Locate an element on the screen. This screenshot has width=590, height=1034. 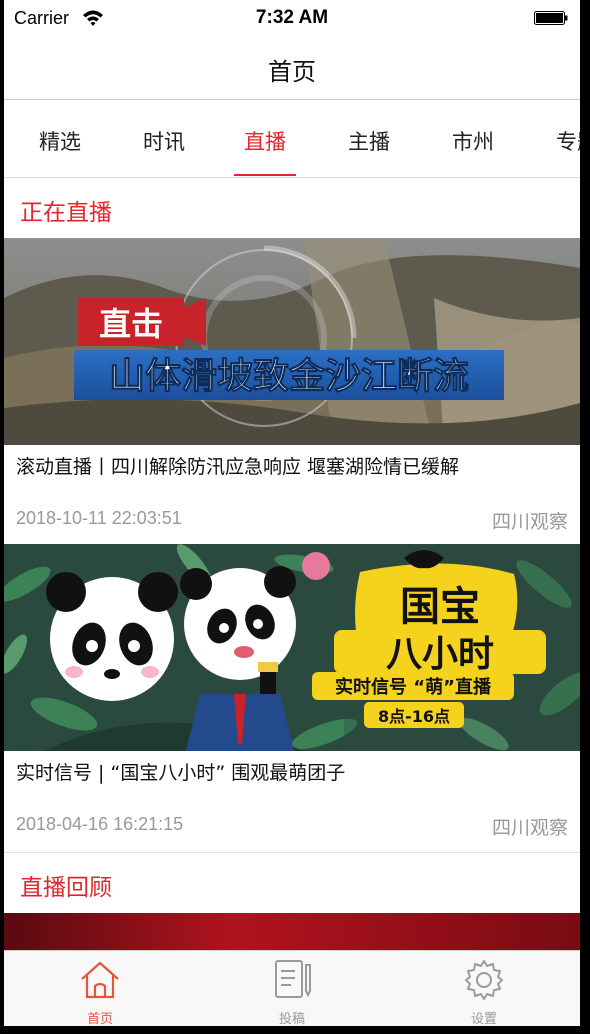
live-section-header: 正在直播 is located at coordinates (292, 208).